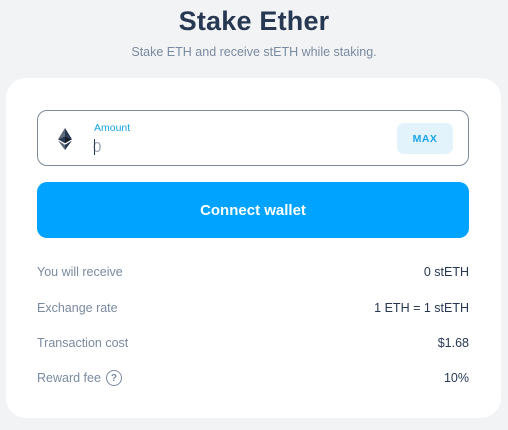 The image size is (508, 430). Describe the element at coordinates (253, 272) in the screenshot. I see `info-row-you-will-receive: You will receive 0 stETH` at that location.